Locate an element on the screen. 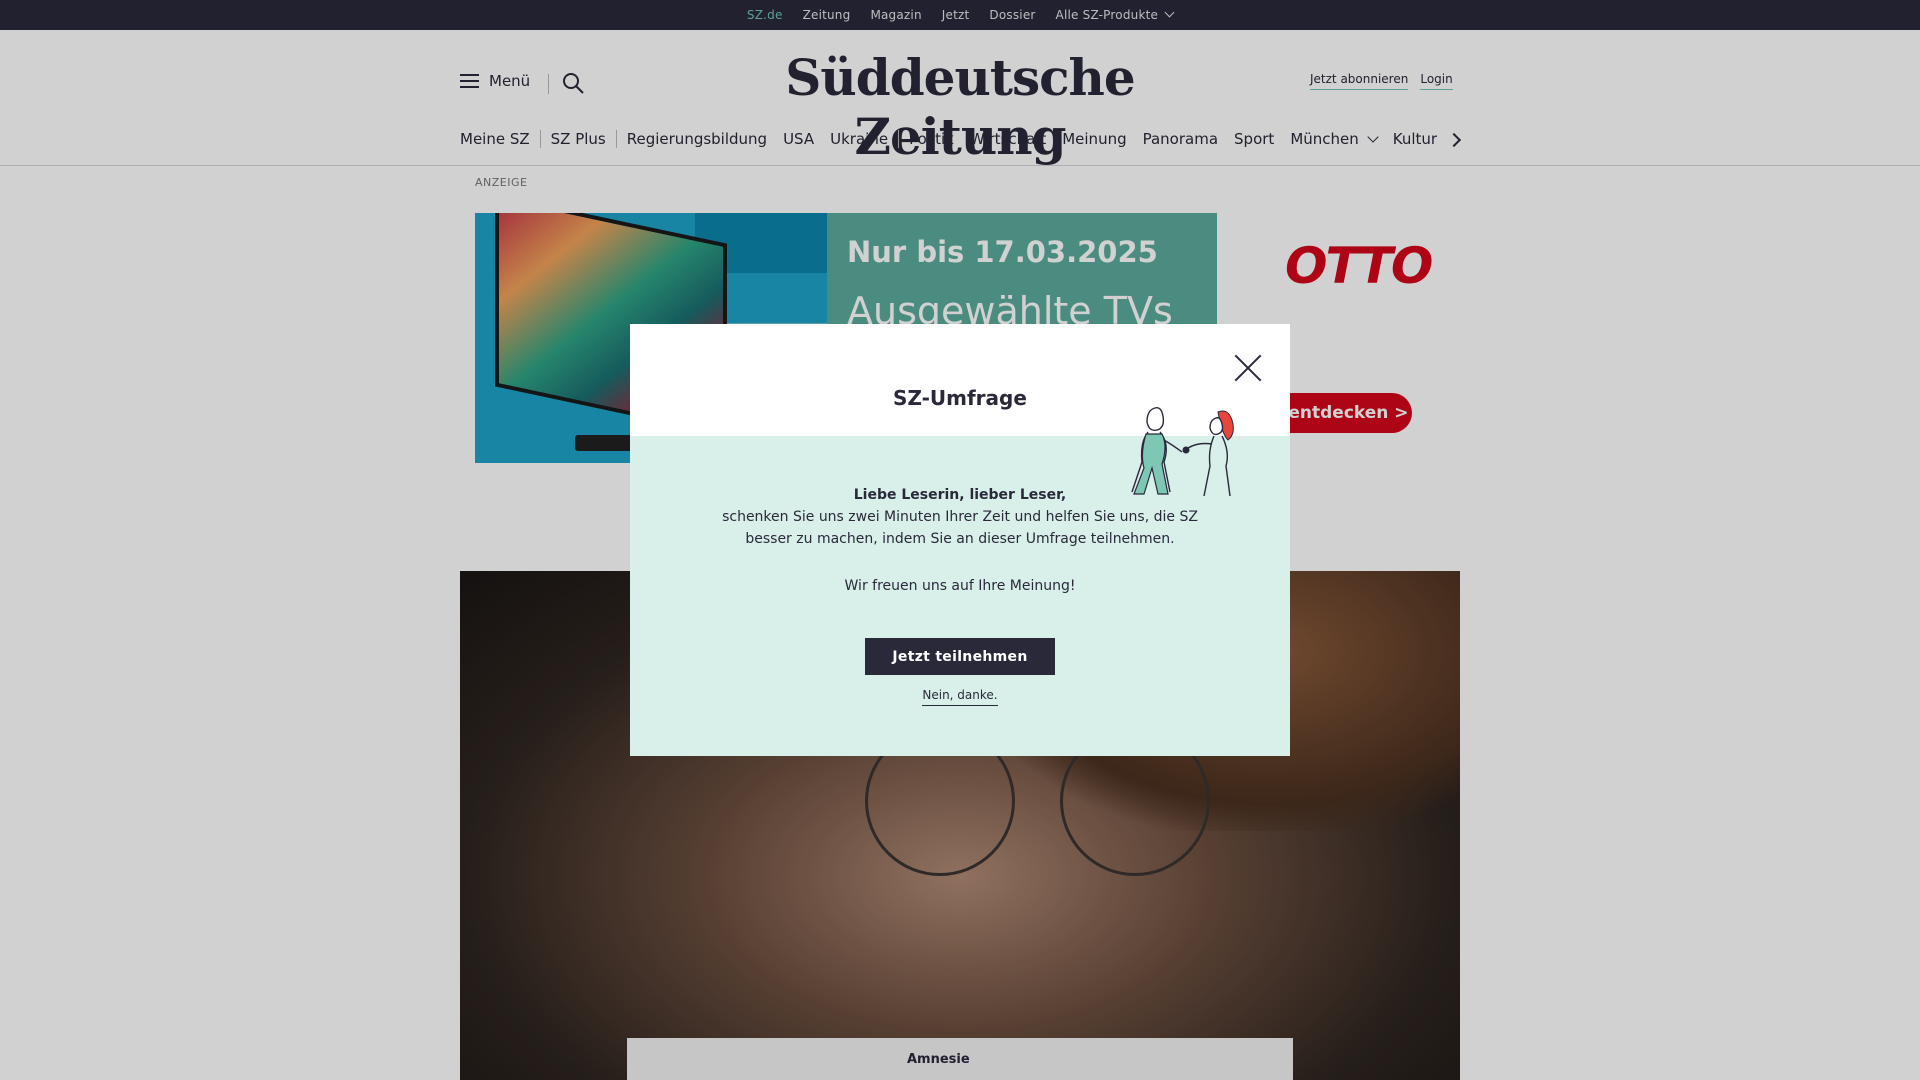 This screenshot has width=1920, height=1080. close-icon is located at coordinates (1248, 368).